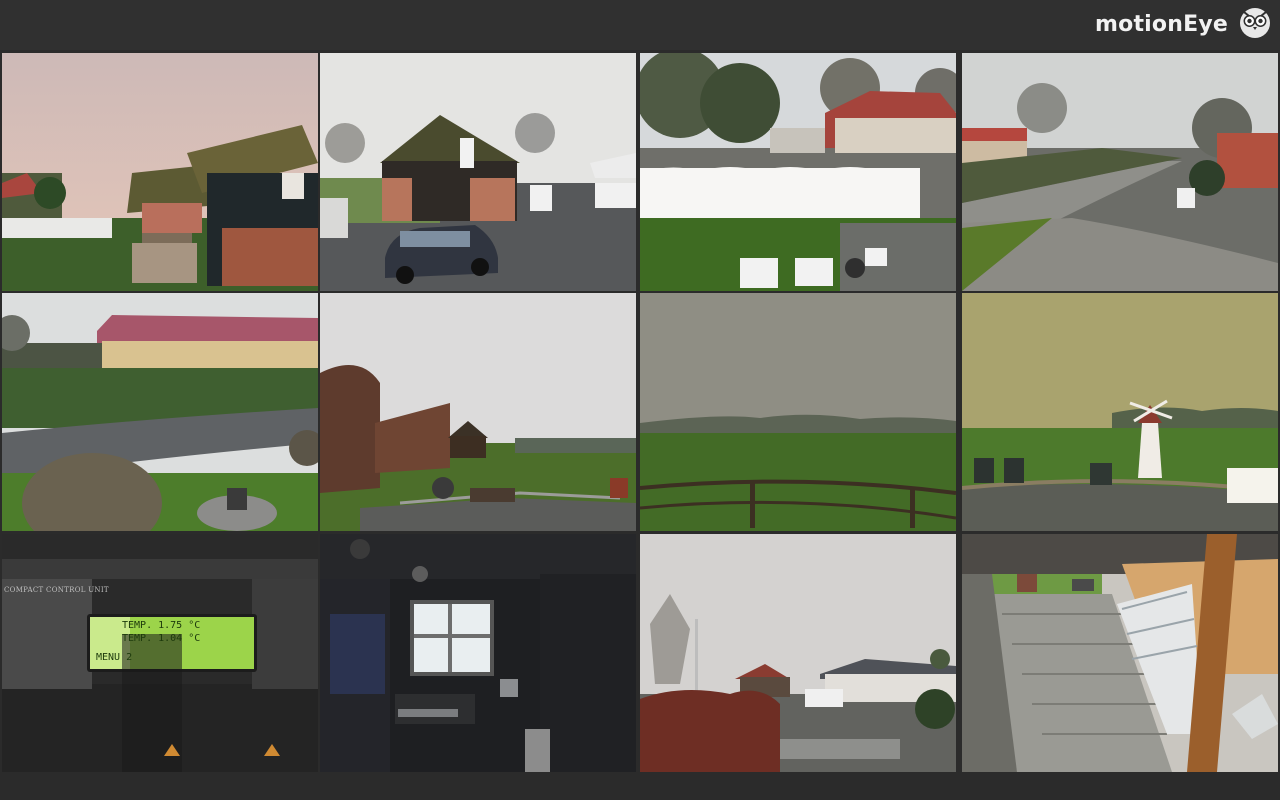  I want to click on control-unit-line-1: TEMP. 1.75 °C, so click(161, 625).